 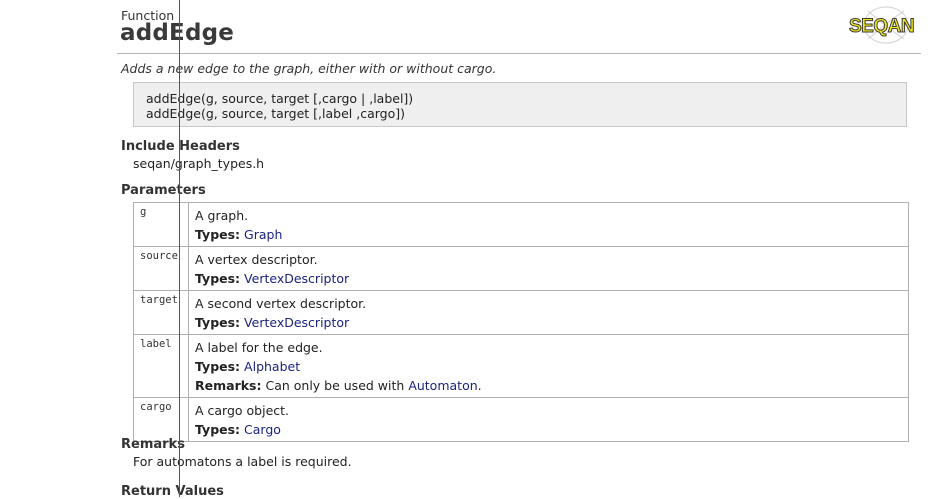 I want to click on seqan-logo: SEQAN, so click(x=883, y=25).